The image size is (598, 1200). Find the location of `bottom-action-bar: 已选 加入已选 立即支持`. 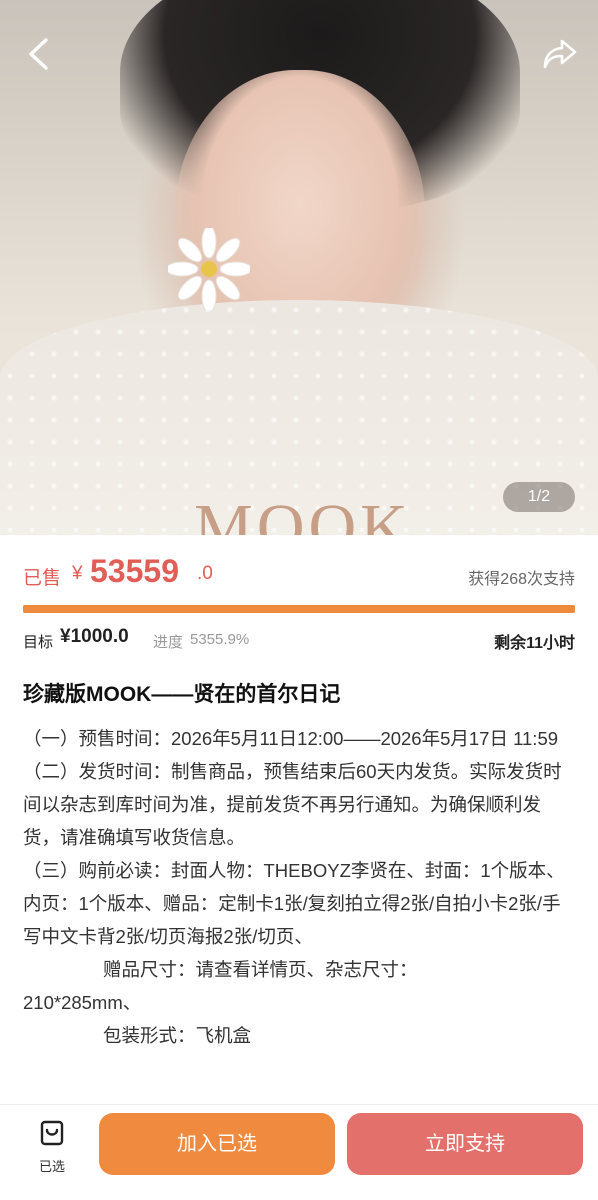

bottom-action-bar: 已选 加入已选 立即支持 is located at coordinates (299, 1152).